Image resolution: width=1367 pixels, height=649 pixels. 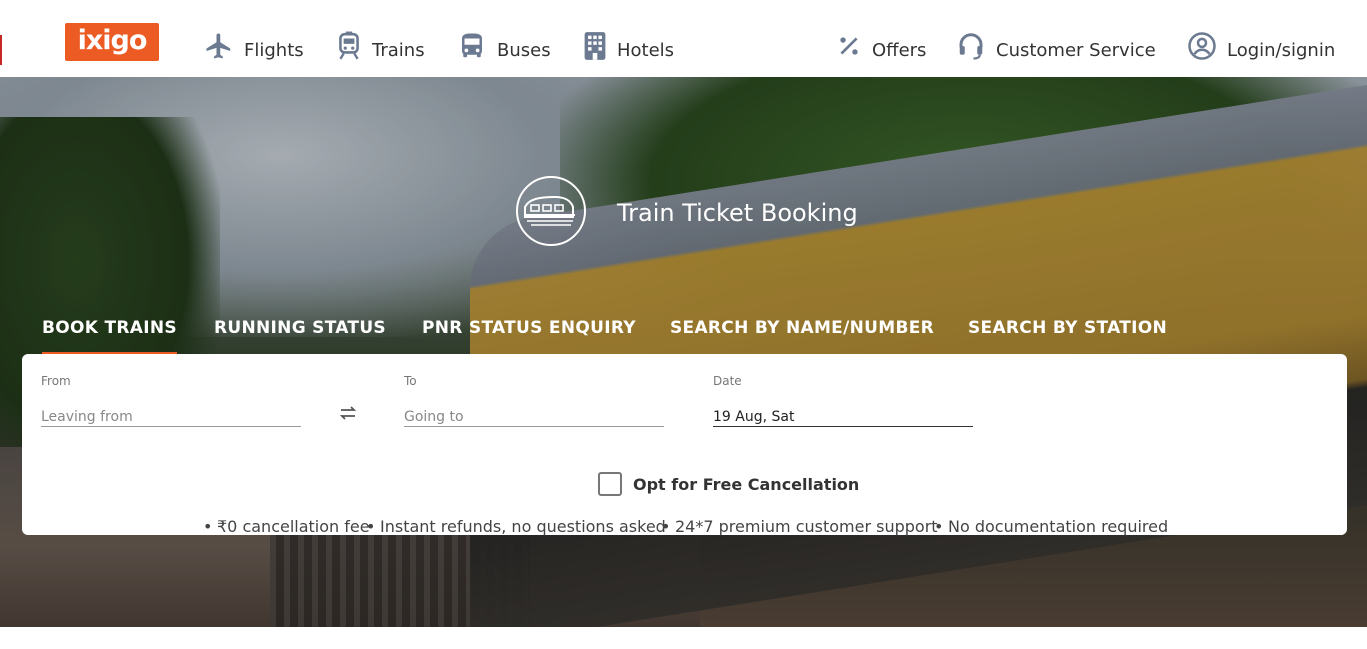 What do you see at coordinates (516, 526) in the screenshot?
I see `benefit-item: Instant refunds, no questions asked` at bounding box center [516, 526].